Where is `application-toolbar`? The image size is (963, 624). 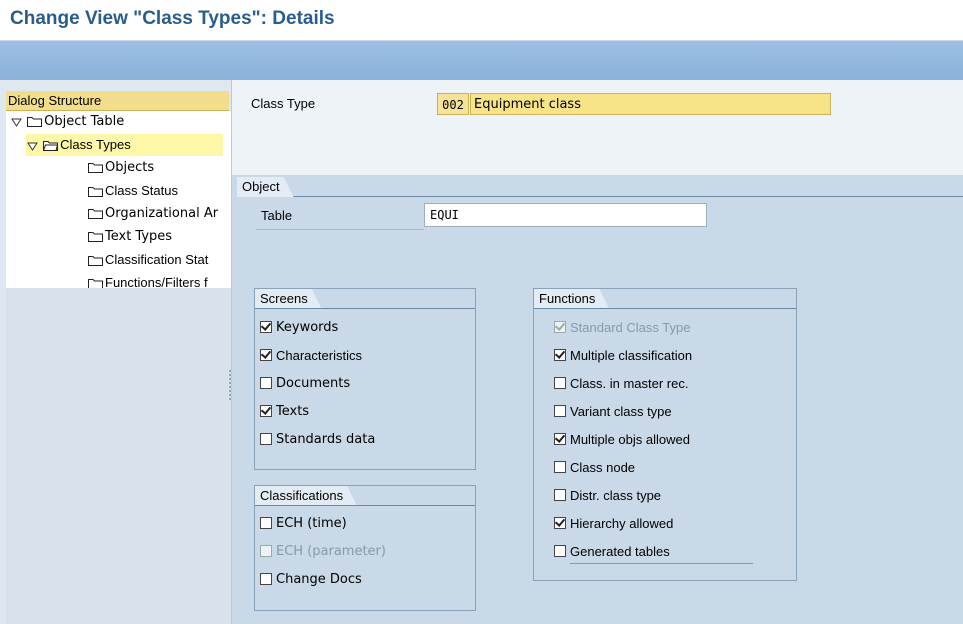 application-toolbar is located at coordinates (481, 60).